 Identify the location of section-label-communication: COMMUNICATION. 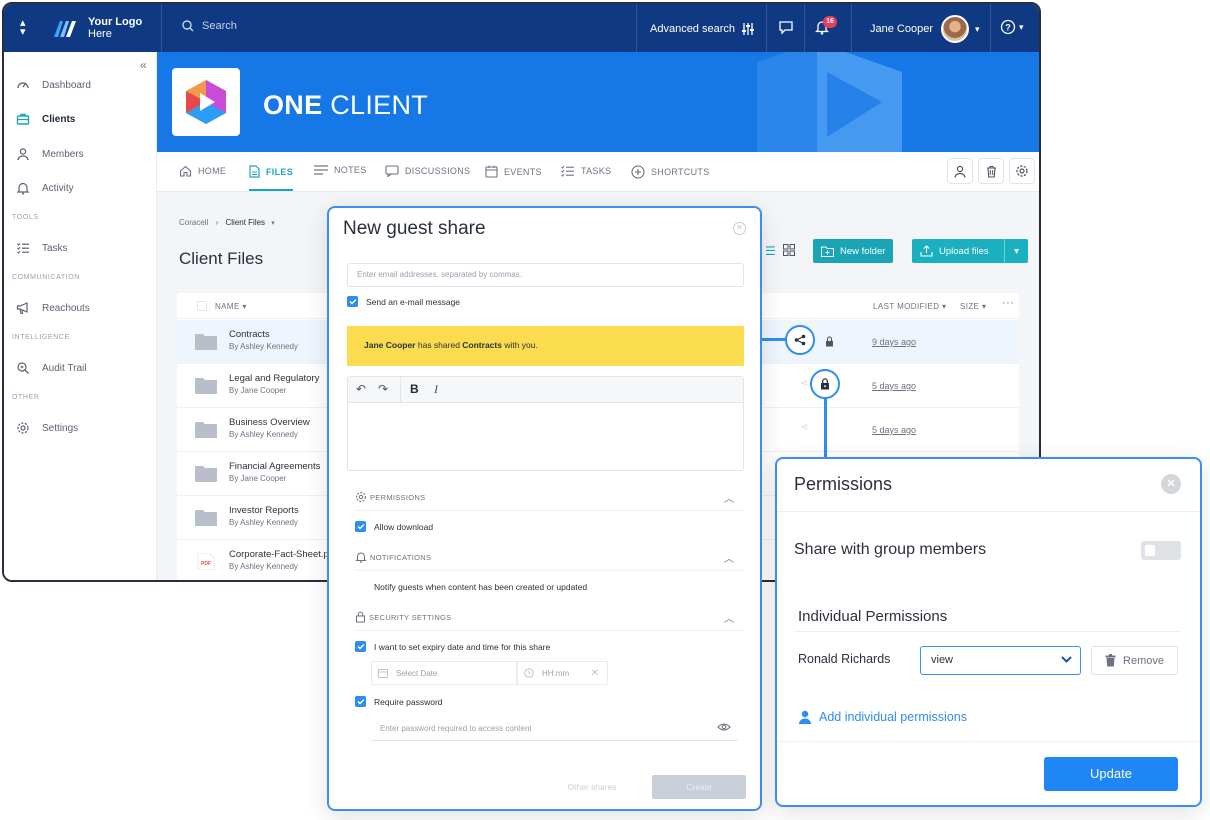
(46, 277).